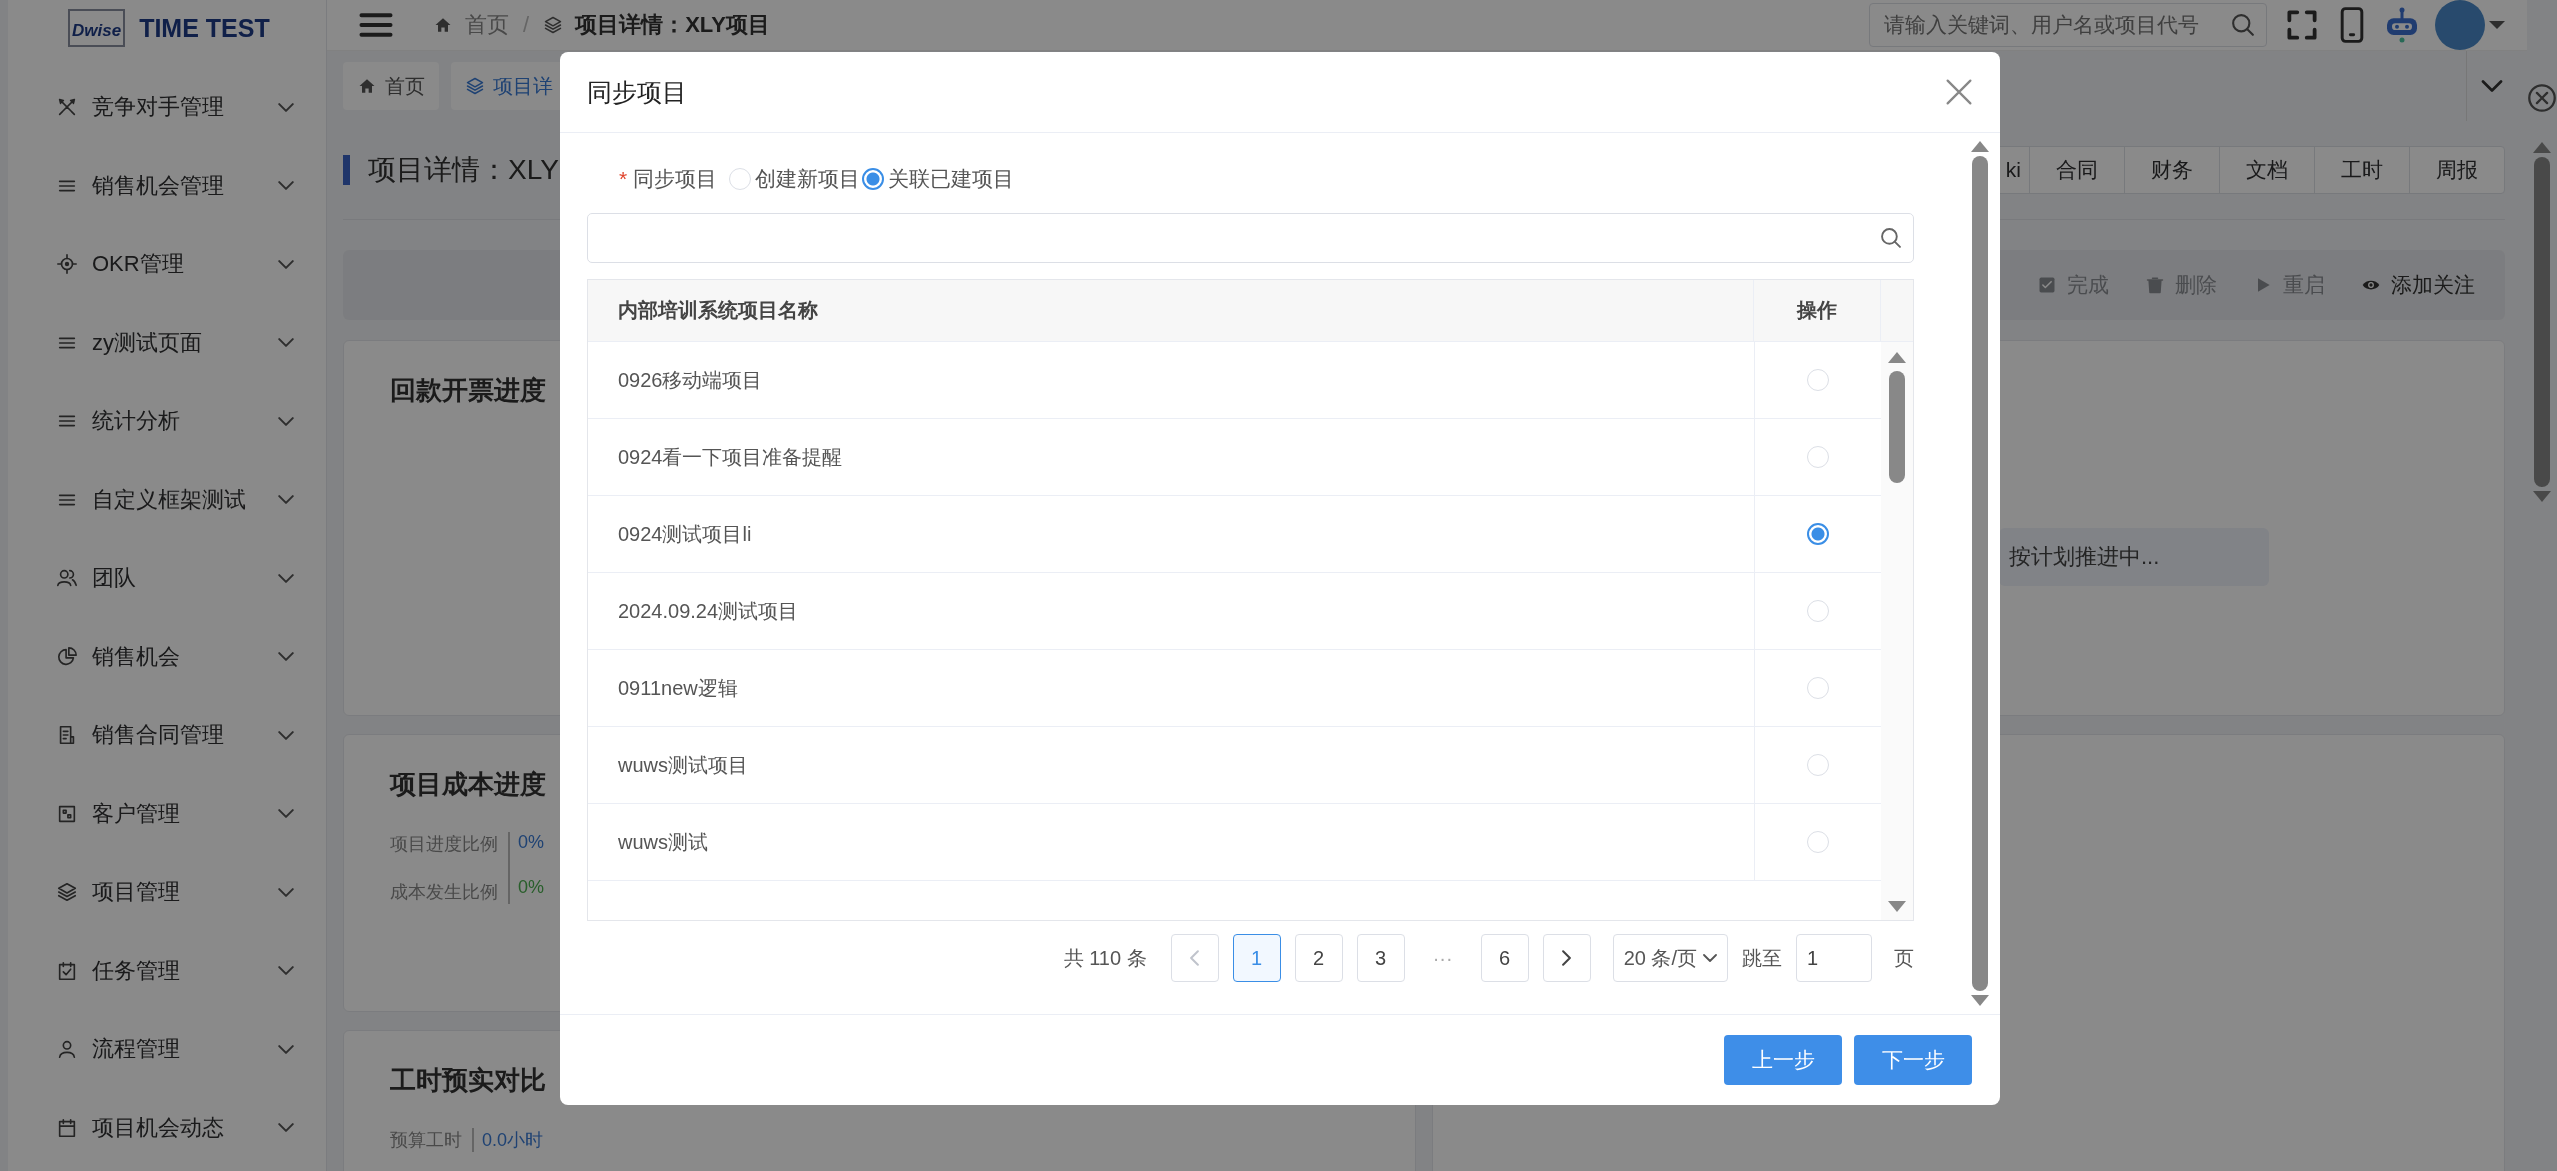 The image size is (2557, 1171). What do you see at coordinates (1171, 842) in the screenshot?
I see `table-cell: wuws测试` at bounding box center [1171, 842].